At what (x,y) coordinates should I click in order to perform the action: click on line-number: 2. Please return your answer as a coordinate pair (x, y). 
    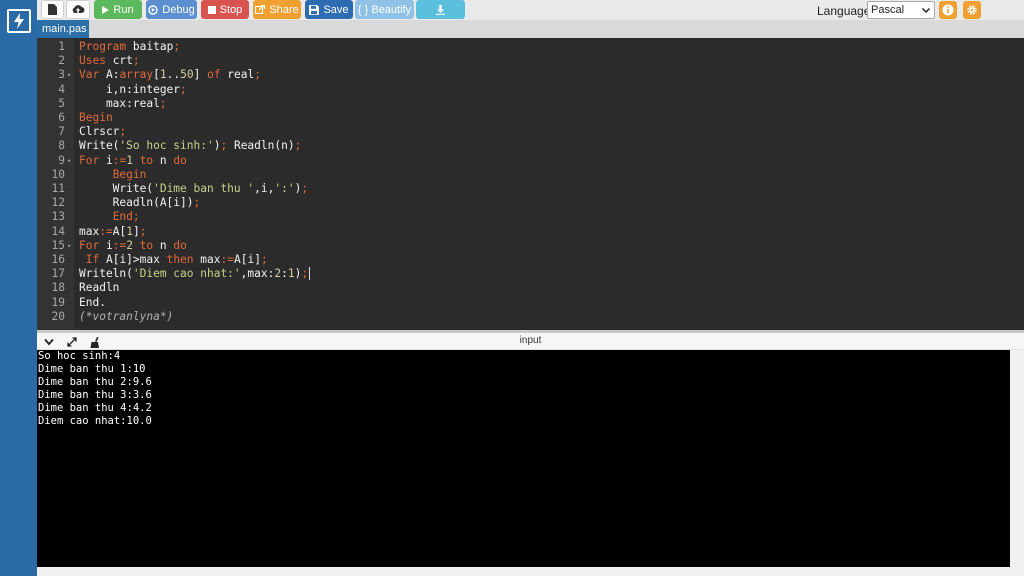
    Looking at the image, I should click on (61, 61).